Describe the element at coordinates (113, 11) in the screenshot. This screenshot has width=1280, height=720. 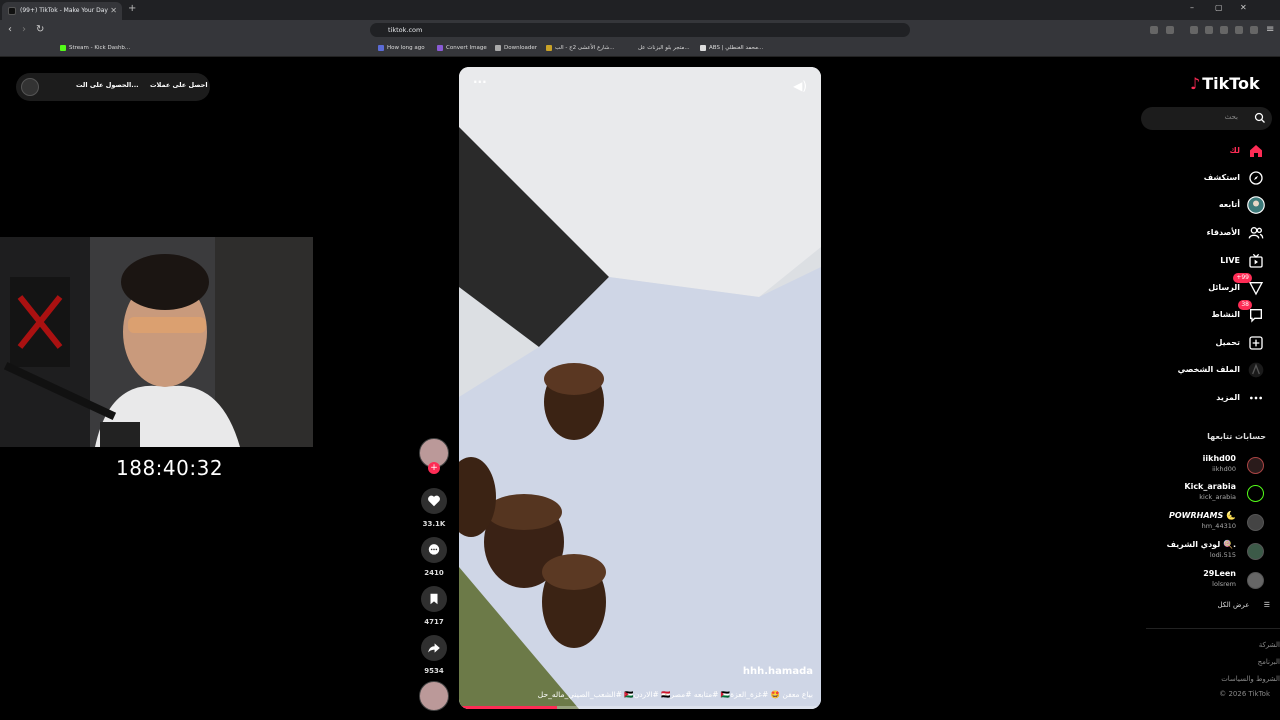
I see `tab-close-icon: ✕` at that location.